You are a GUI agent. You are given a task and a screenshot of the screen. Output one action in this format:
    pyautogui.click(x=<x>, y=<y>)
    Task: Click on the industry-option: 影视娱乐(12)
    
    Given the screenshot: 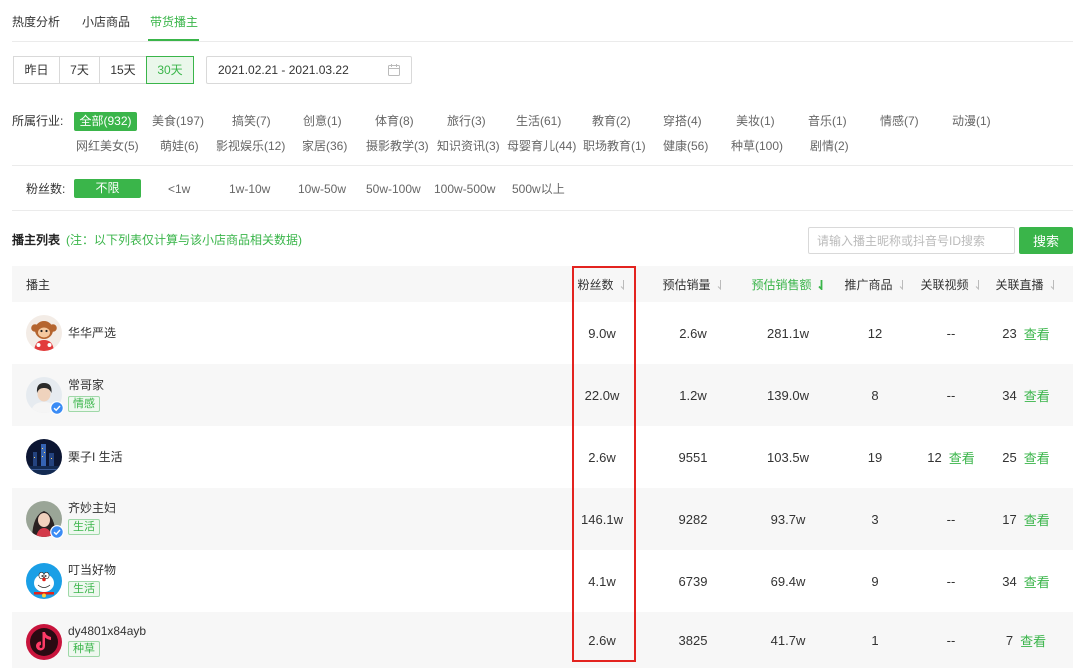 What is the action you would take?
    pyautogui.click(x=250, y=146)
    